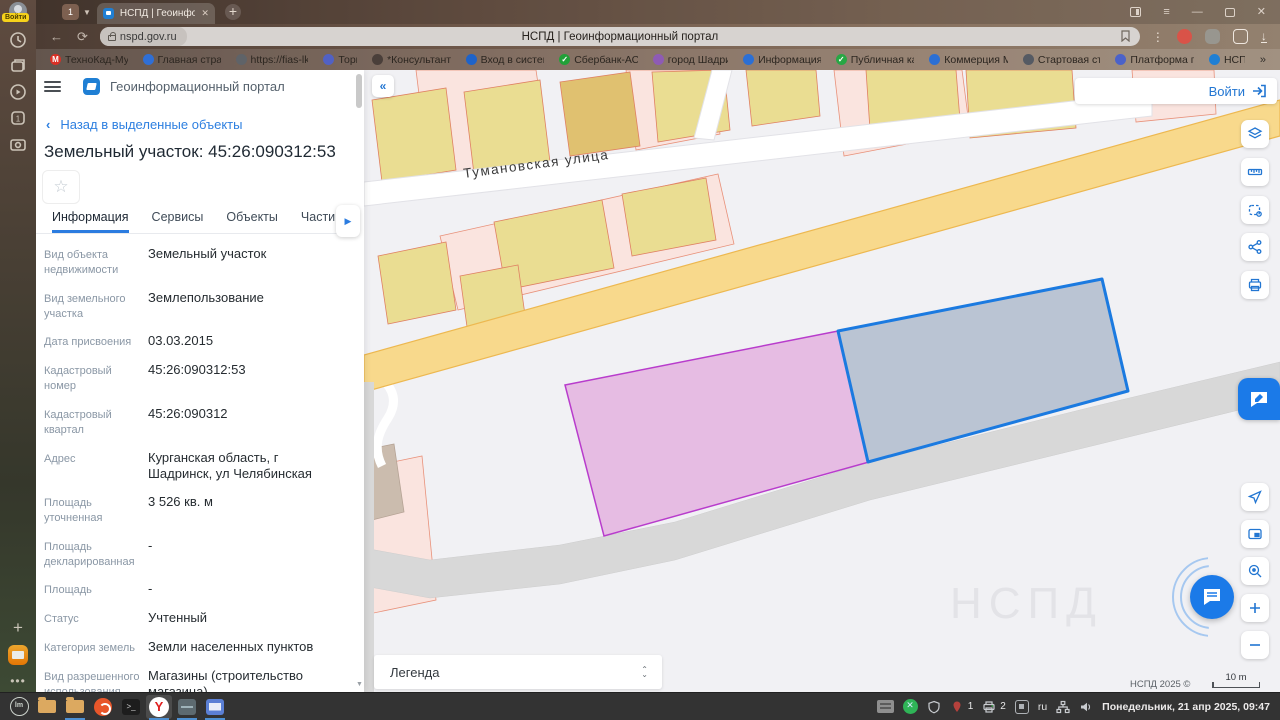 Image resolution: width=1280 pixels, height=720 pixels. Describe the element at coordinates (1255, 210) in the screenshot. I see `select-area-button` at that location.